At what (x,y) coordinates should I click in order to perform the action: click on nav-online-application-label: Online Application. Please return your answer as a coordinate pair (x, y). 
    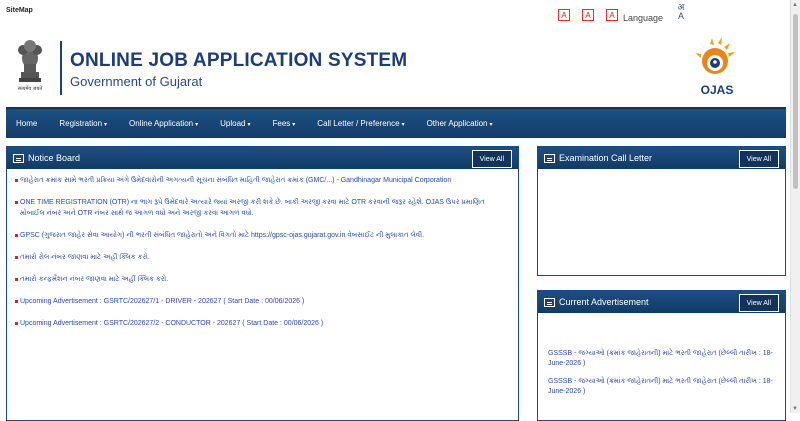
    Looking at the image, I should click on (161, 123).